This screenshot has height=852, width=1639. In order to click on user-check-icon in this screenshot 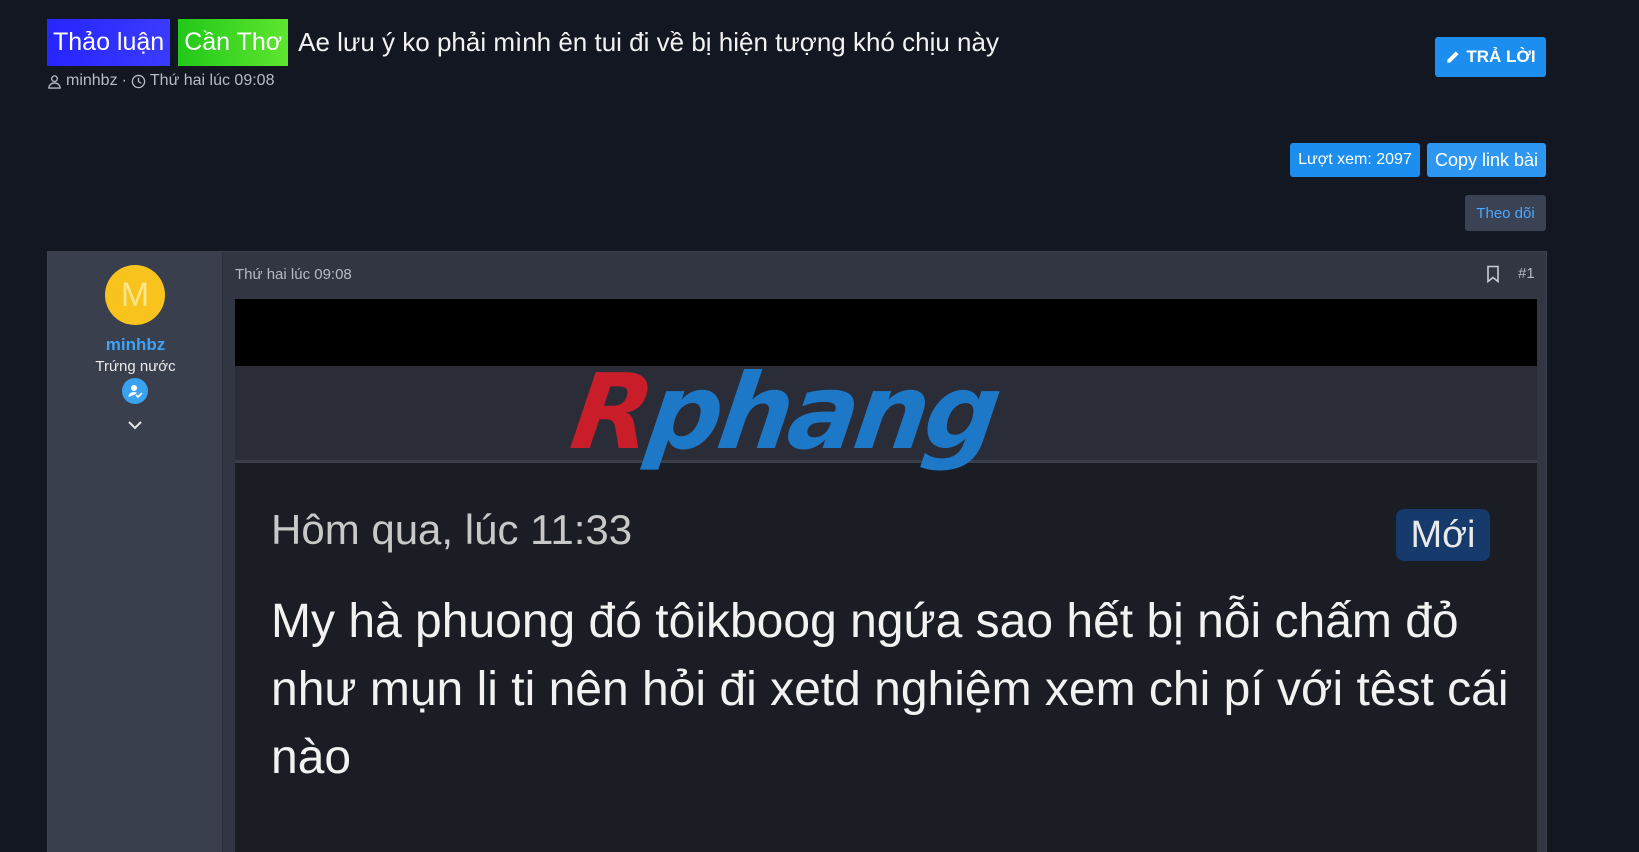, I will do `click(135, 392)`.